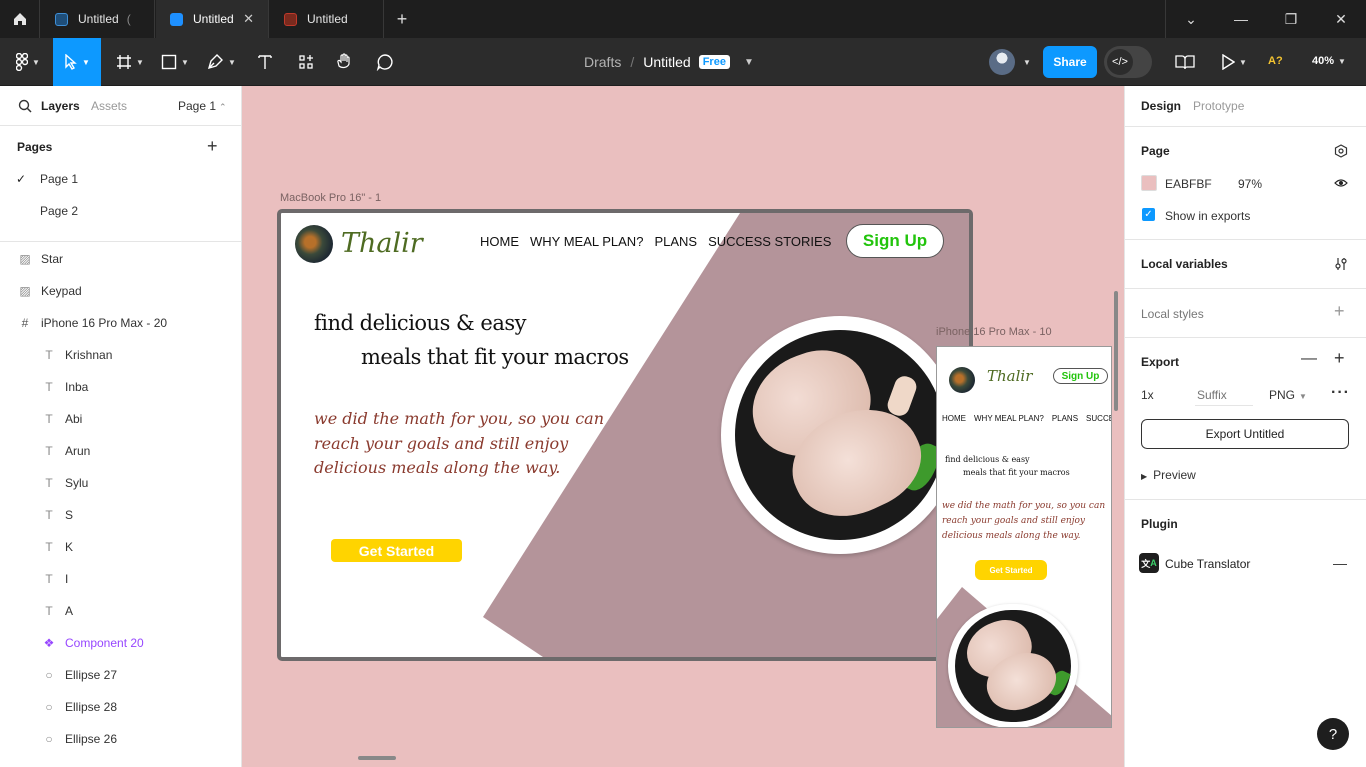  I want to click on layer-item: T Inba, so click(120, 387).